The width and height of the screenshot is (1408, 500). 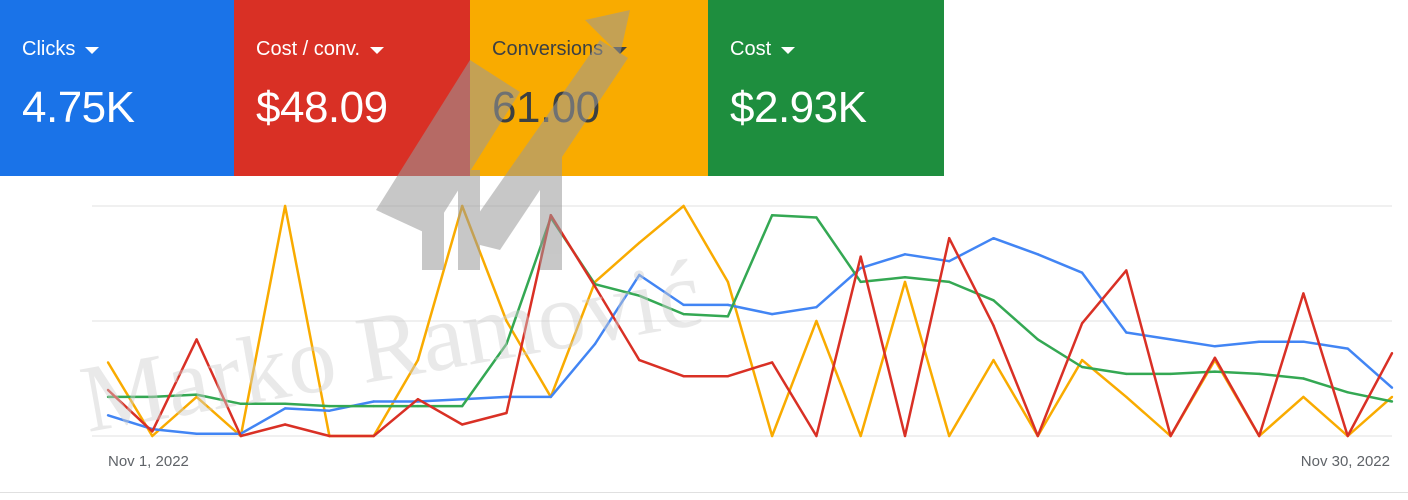 I want to click on metric-card-cost: Cost $2.93K, so click(x=826, y=88).